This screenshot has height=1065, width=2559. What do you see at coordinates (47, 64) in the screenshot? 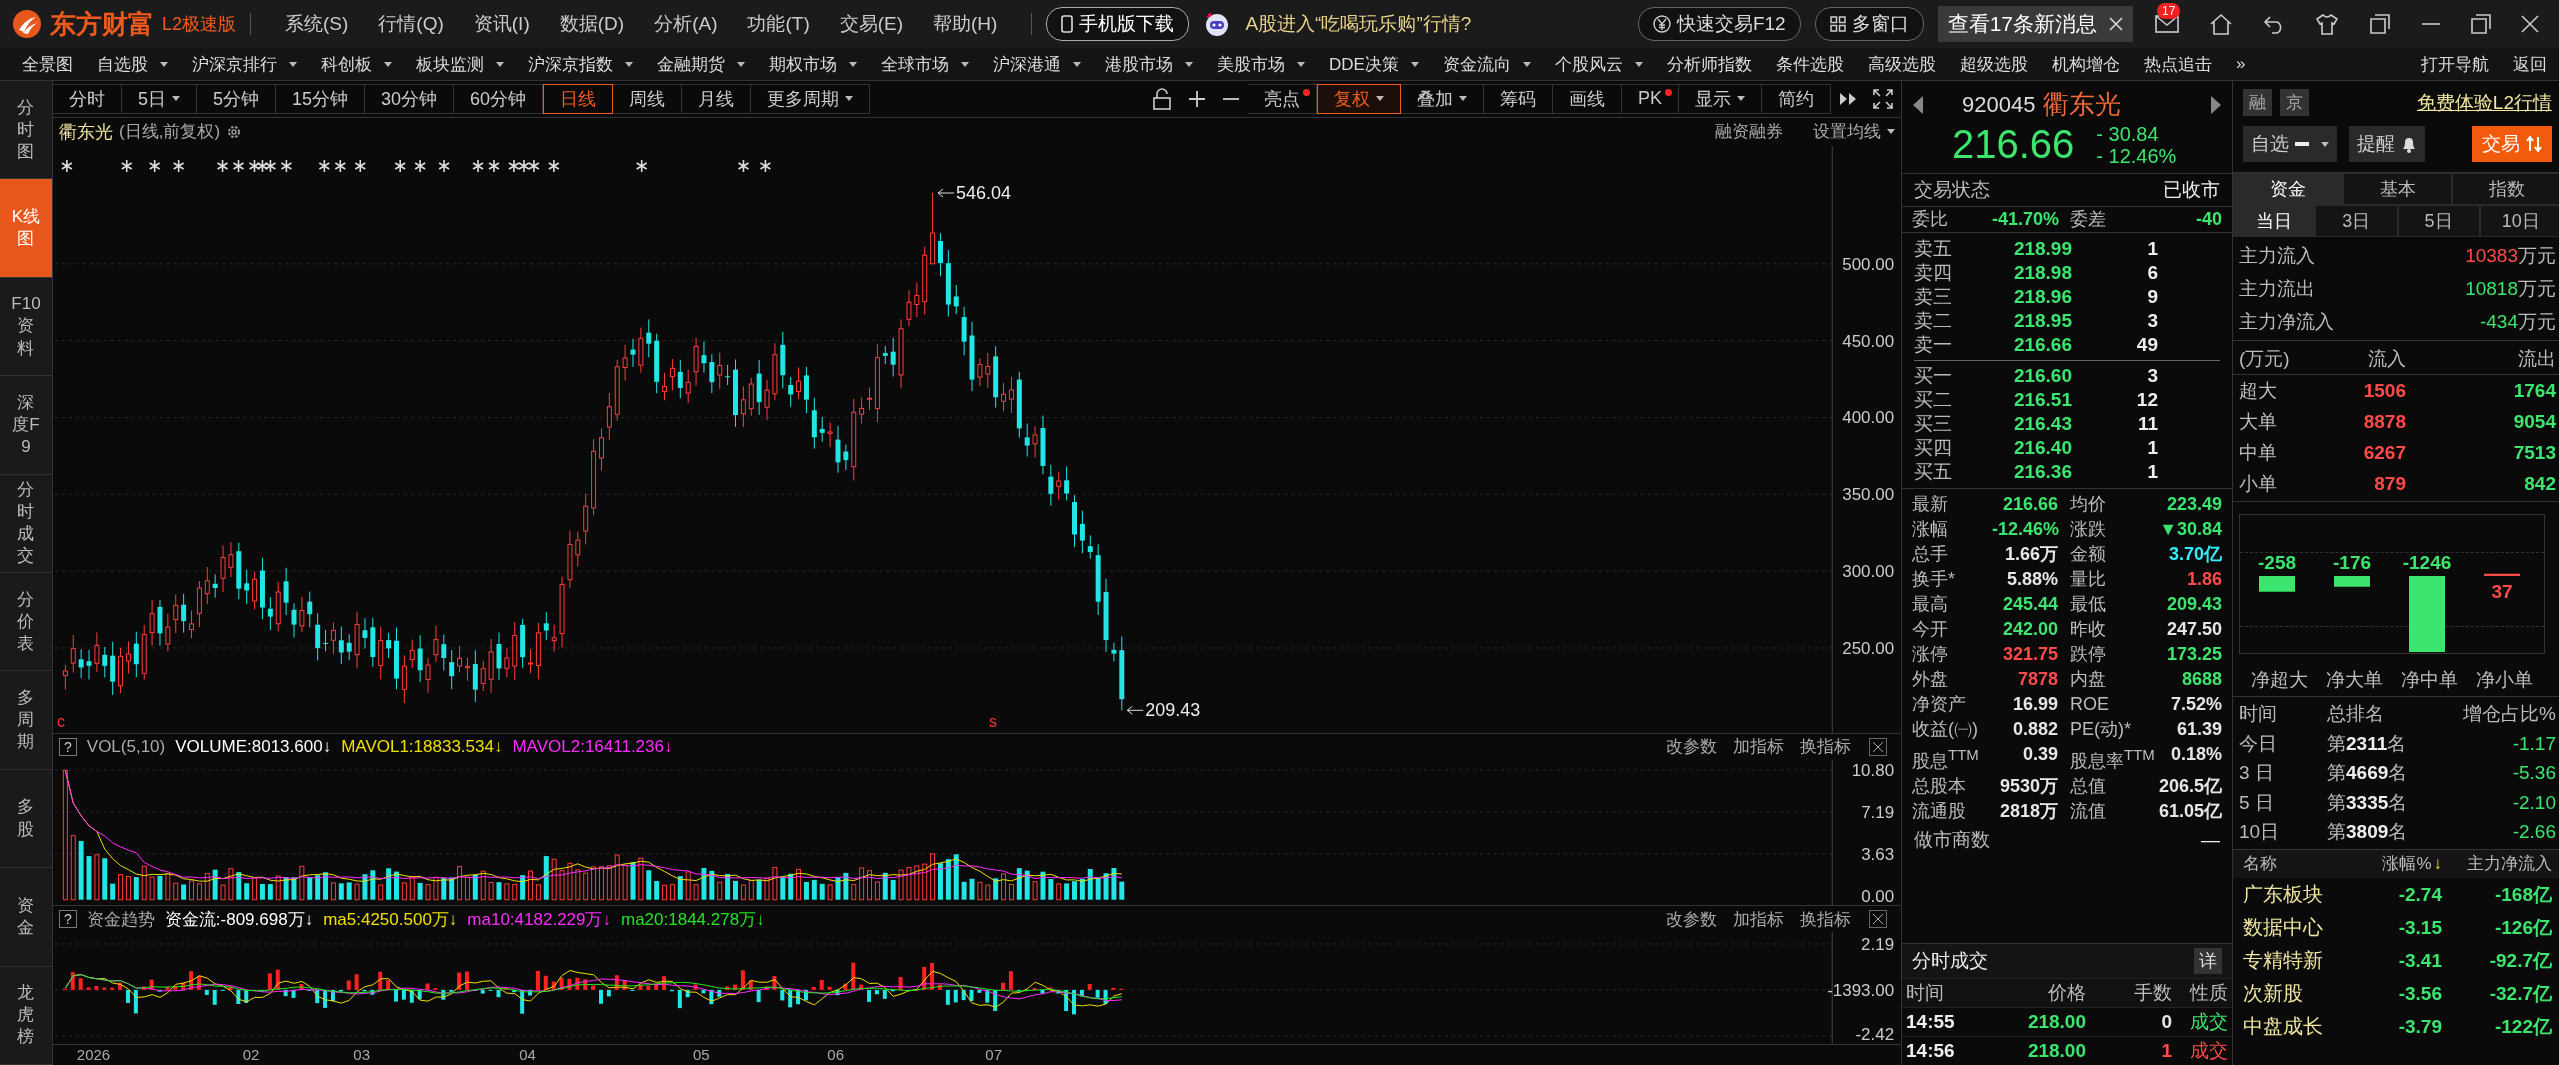
I see `nav-menu-item: 全景图` at bounding box center [47, 64].